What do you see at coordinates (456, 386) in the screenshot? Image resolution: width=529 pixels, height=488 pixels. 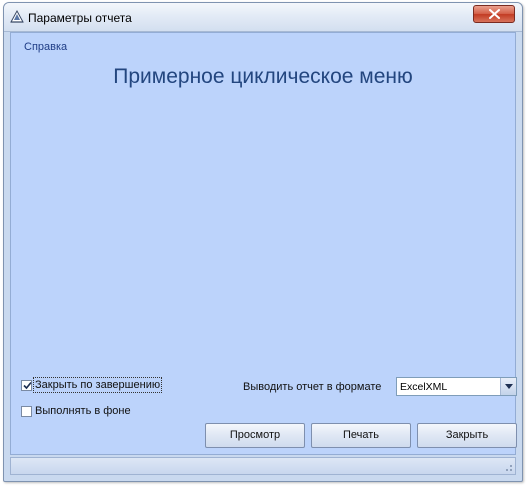 I see `output-format-select: ExcelXML` at bounding box center [456, 386].